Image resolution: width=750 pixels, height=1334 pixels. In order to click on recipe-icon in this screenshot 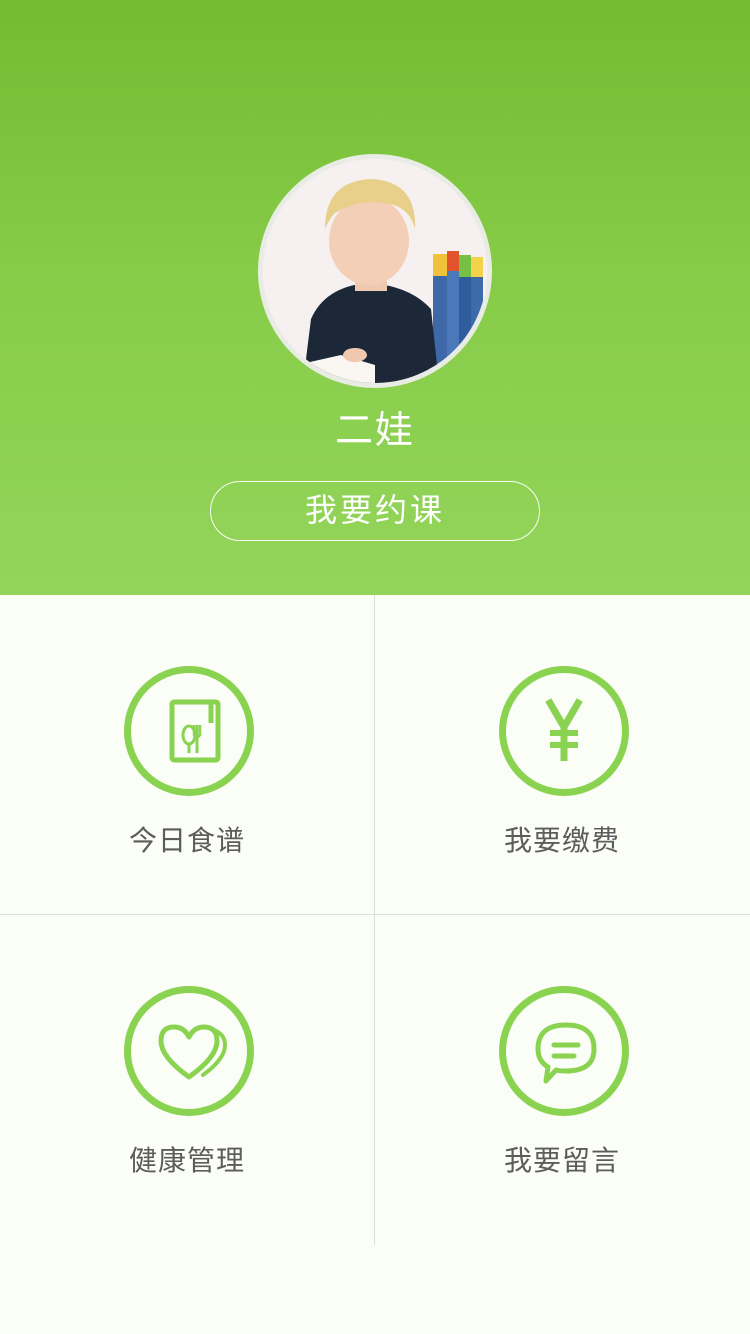, I will do `click(189, 731)`.